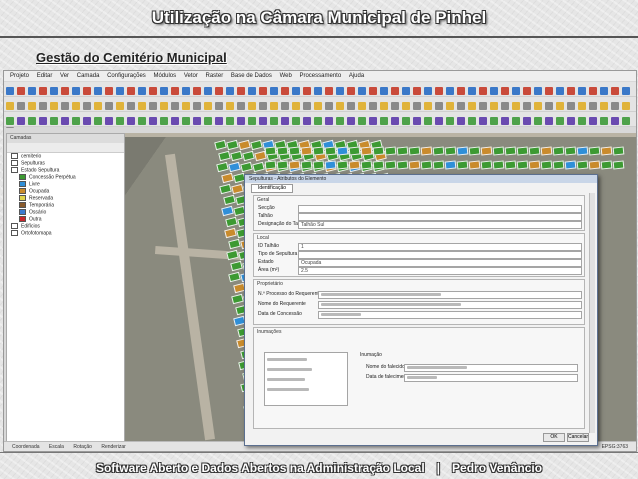 The height and width of the screenshot is (479, 638). What do you see at coordinates (440, 217) in the screenshot?
I see `row-field` at bounding box center [440, 217].